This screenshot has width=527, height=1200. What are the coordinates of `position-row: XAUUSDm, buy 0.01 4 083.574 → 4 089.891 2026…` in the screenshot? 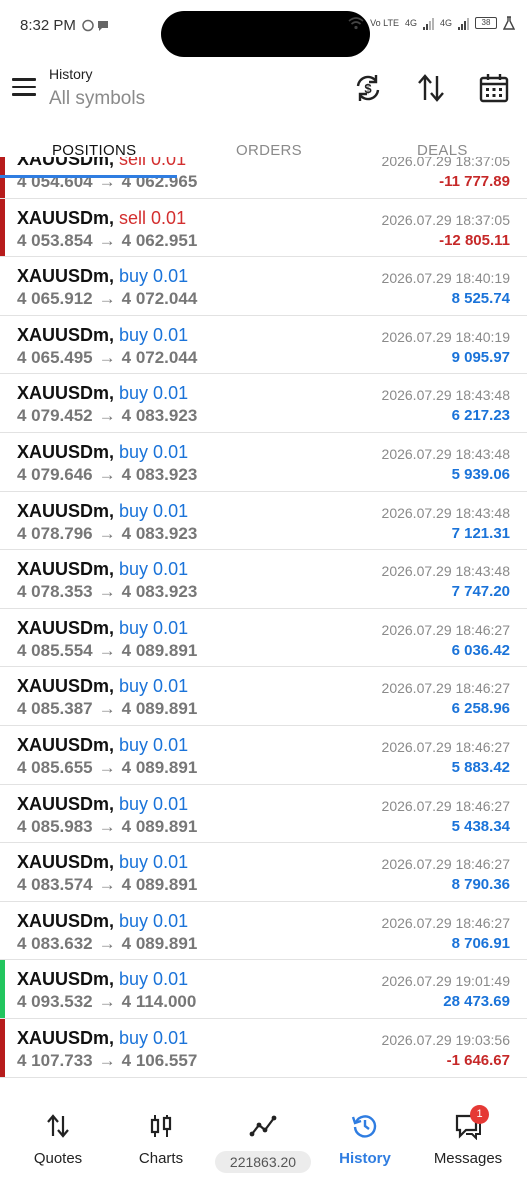 It's located at (263, 872).